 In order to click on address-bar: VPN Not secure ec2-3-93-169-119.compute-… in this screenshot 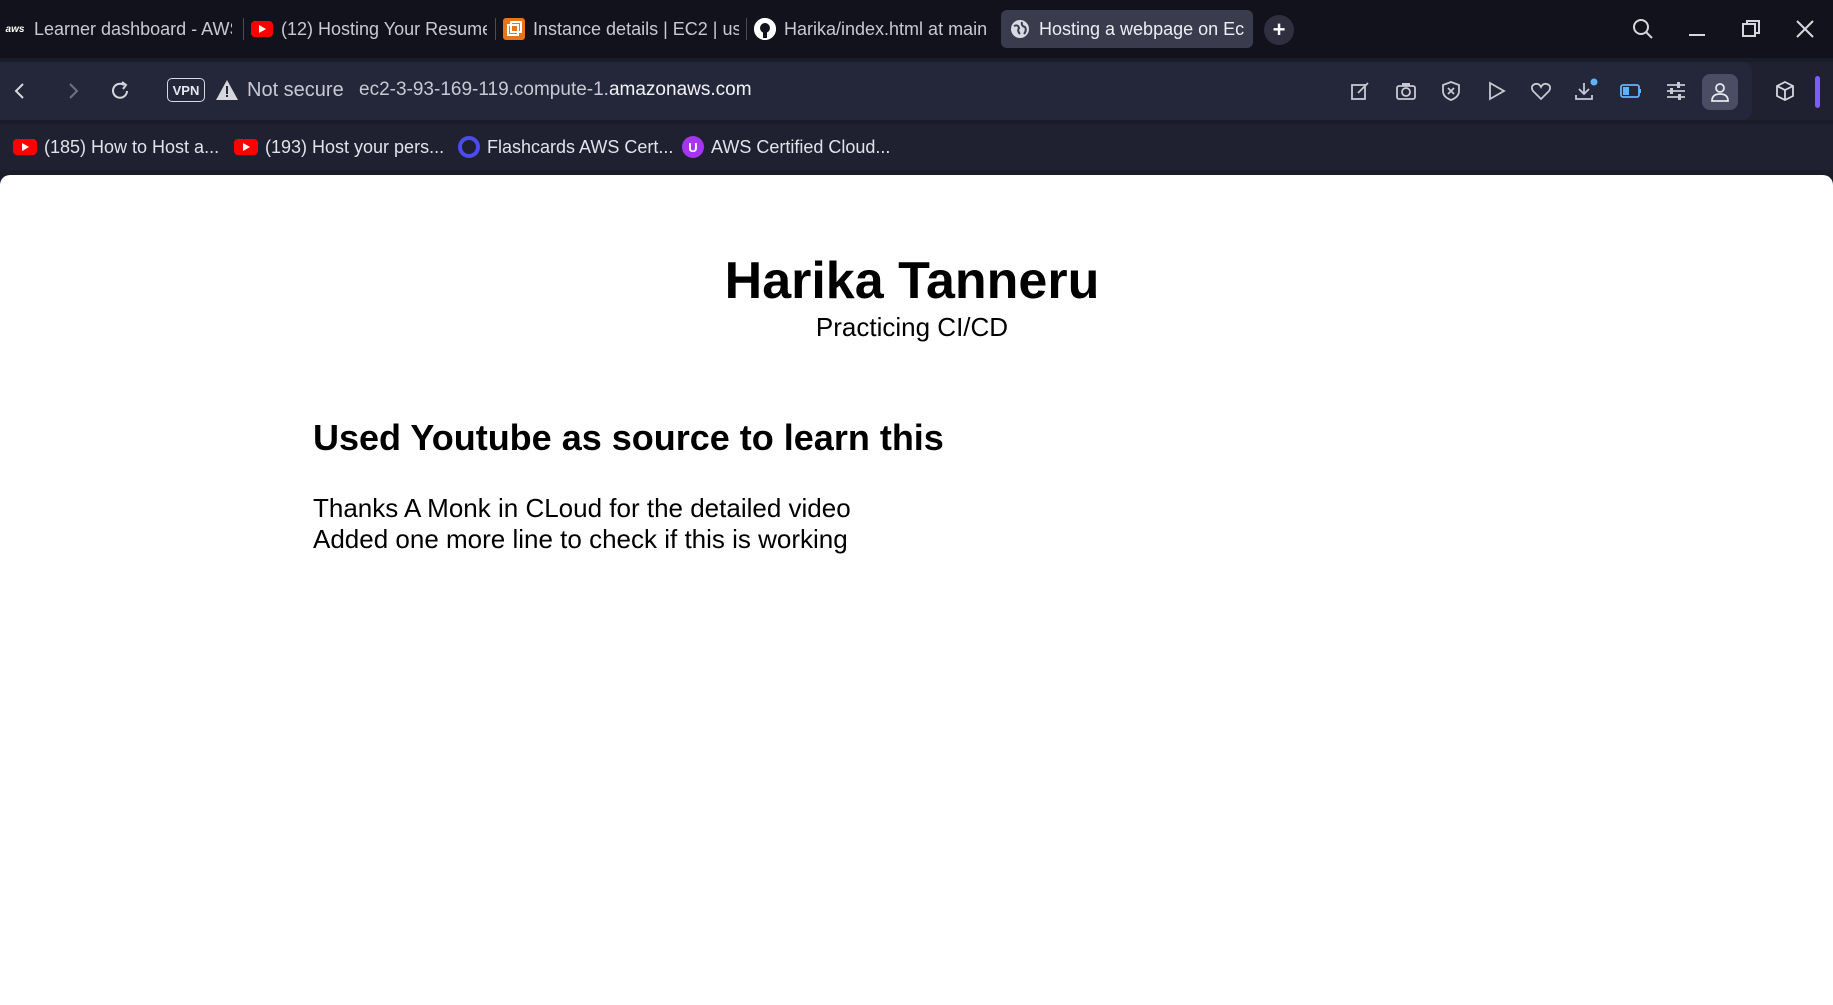, I will do `click(876, 91)`.